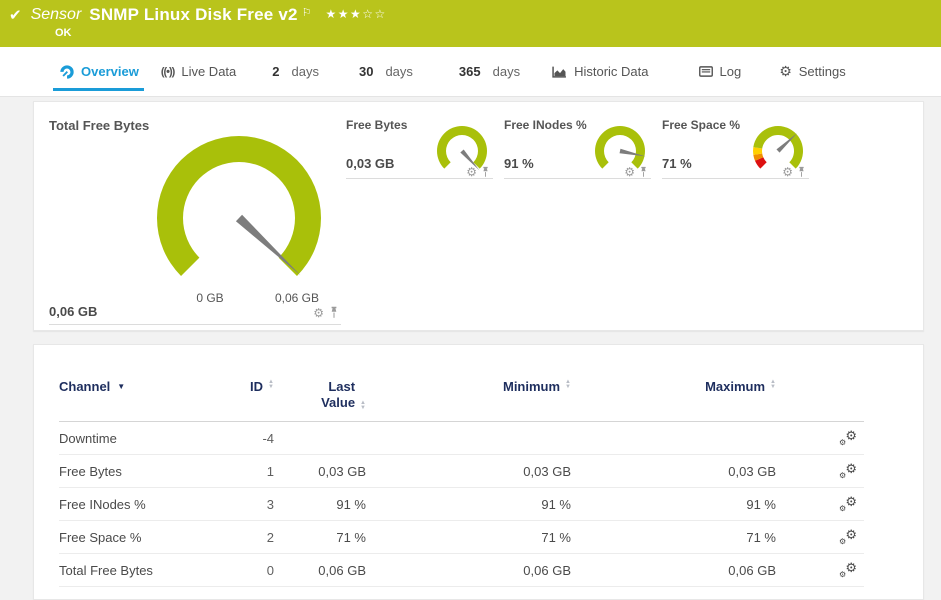 The width and height of the screenshot is (941, 600). I want to click on table-row: Free Space % 2 71 % 71 % 71 % ⚙ ⚙, so click(461, 537).